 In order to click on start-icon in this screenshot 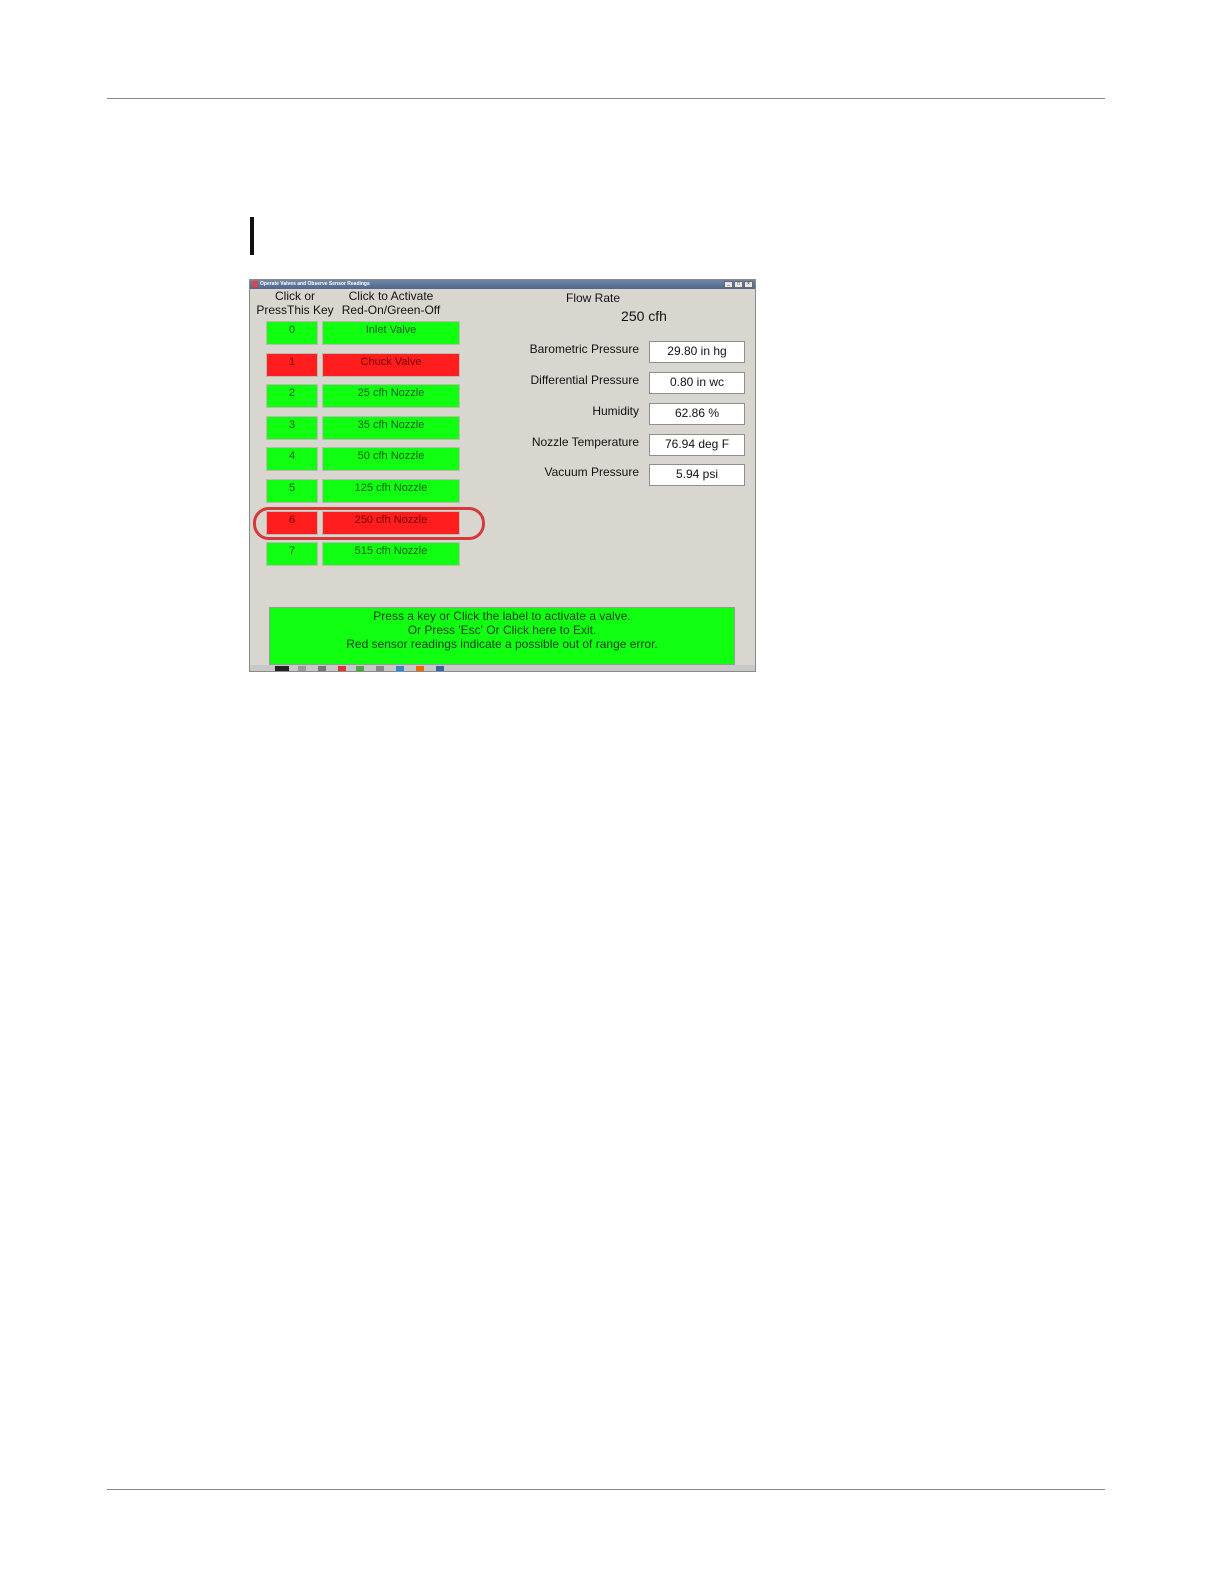, I will do `click(282, 668)`.